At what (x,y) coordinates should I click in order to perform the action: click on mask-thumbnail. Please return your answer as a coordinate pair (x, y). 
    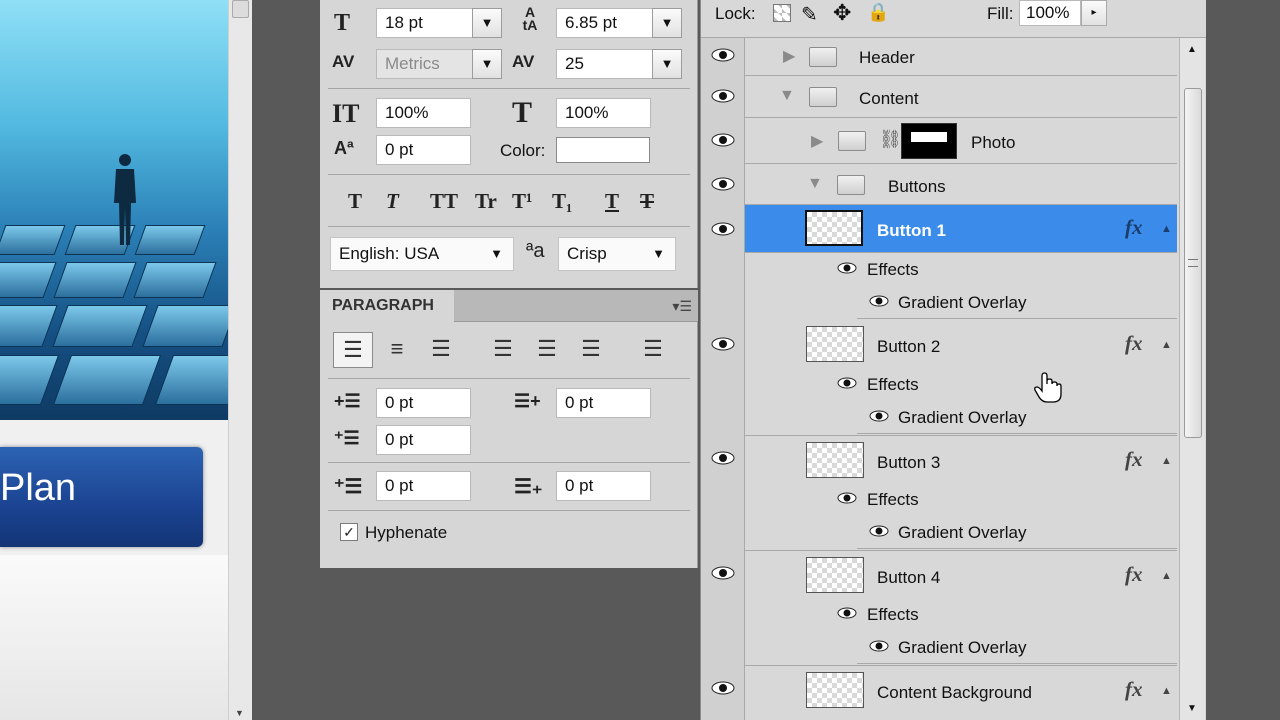
    Looking at the image, I should click on (929, 141).